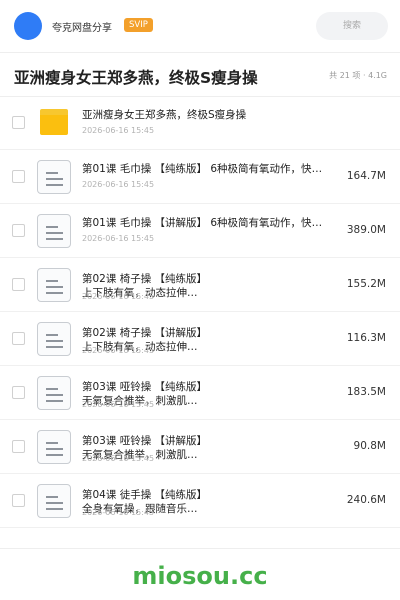 The height and width of the screenshot is (600, 400). What do you see at coordinates (138, 25) in the screenshot?
I see `svip-badge: SVIP` at bounding box center [138, 25].